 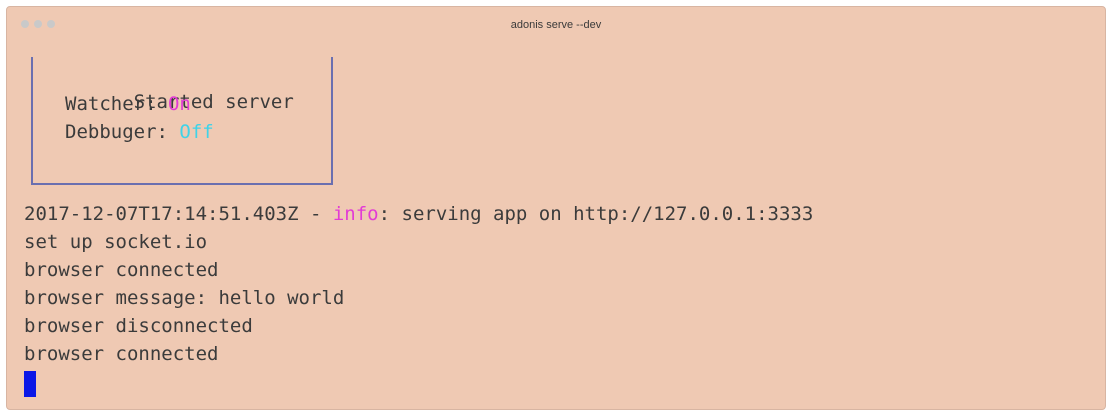 I want to click on debugger-line: Debbuger: Off, so click(x=139, y=132).